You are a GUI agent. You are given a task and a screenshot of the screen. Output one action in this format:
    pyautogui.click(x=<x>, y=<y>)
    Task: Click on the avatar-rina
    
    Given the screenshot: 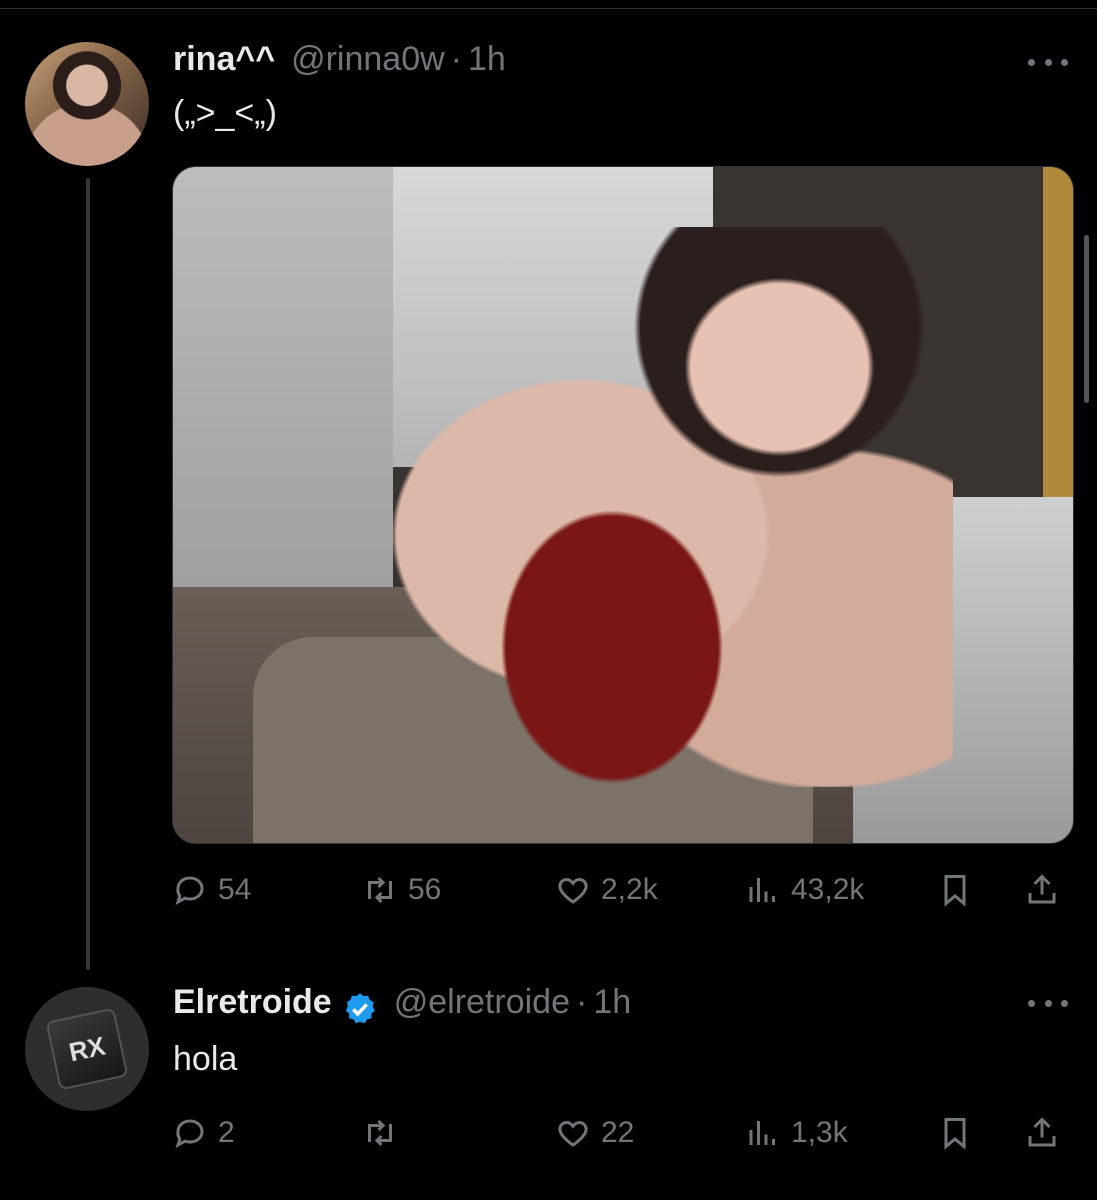 What is the action you would take?
    pyautogui.click(x=87, y=104)
    